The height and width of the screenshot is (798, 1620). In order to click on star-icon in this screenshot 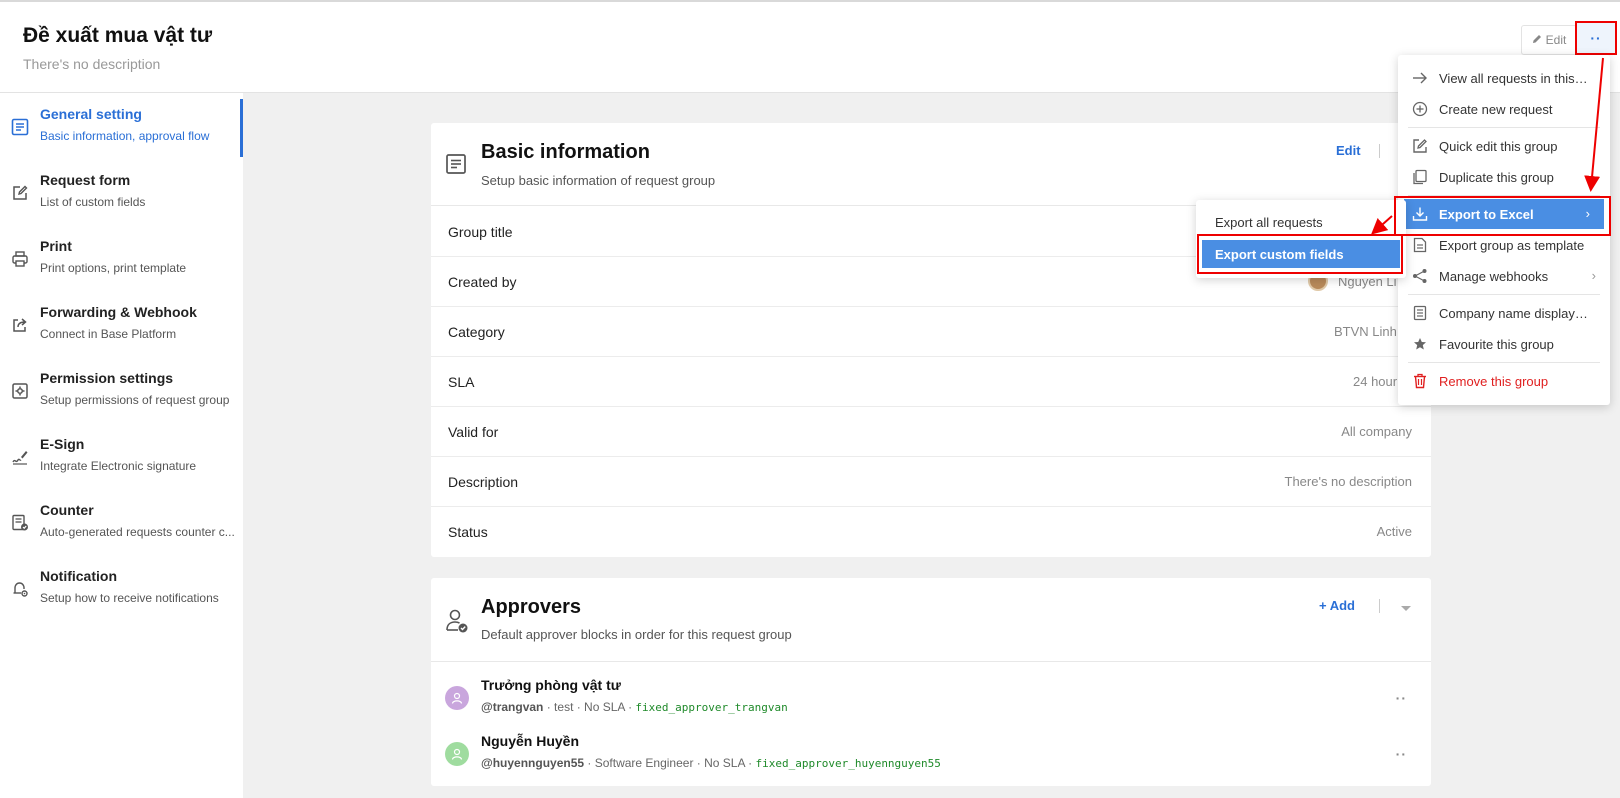, I will do `click(1420, 344)`.